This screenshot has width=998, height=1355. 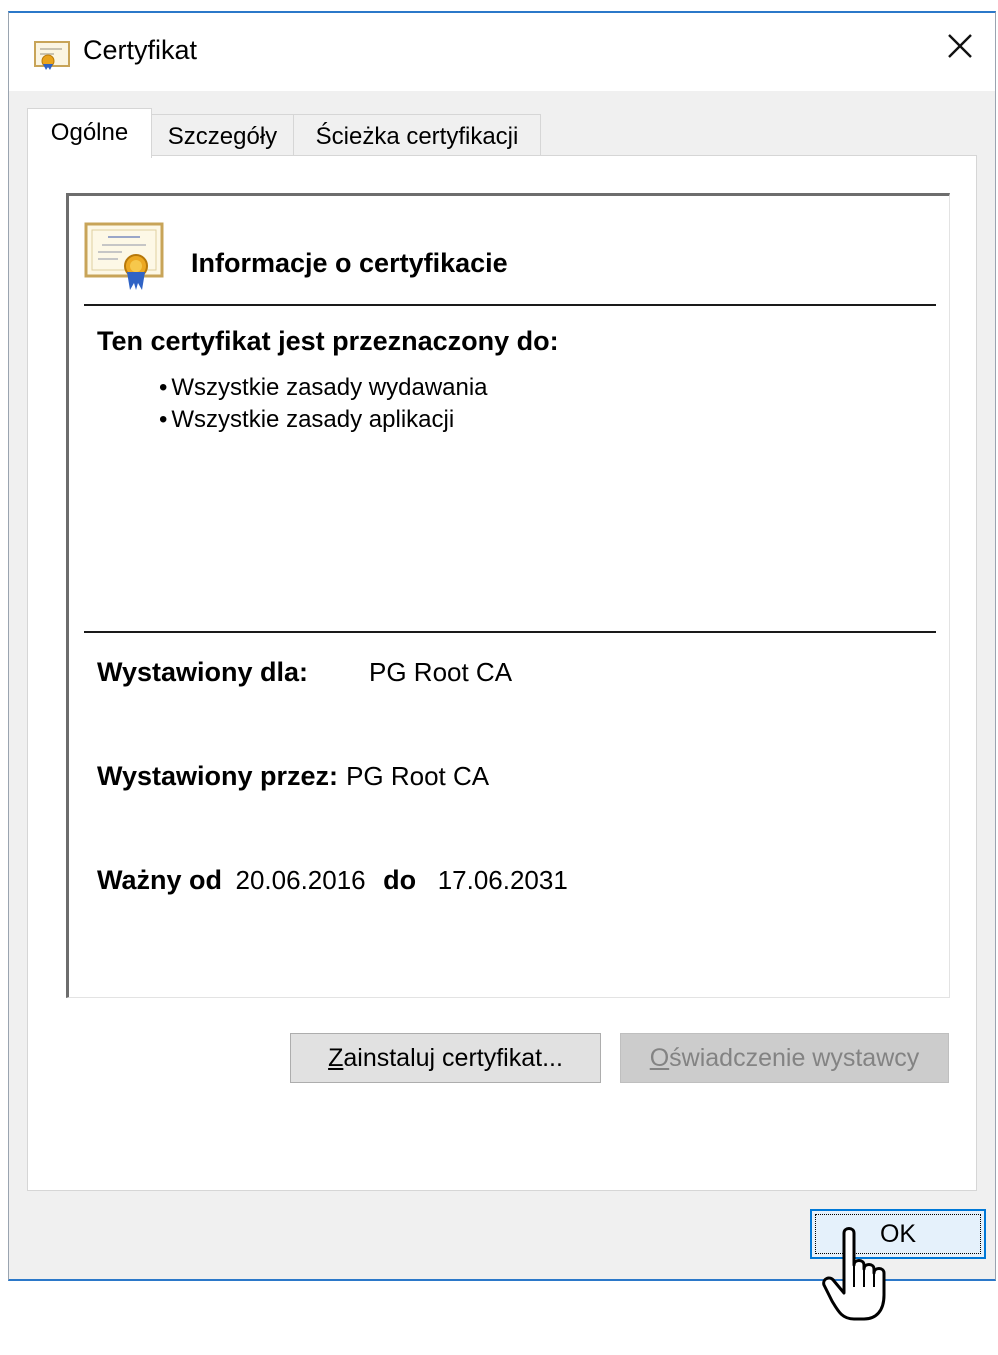 I want to click on issued-to-value: PG Root CA, so click(x=441, y=672).